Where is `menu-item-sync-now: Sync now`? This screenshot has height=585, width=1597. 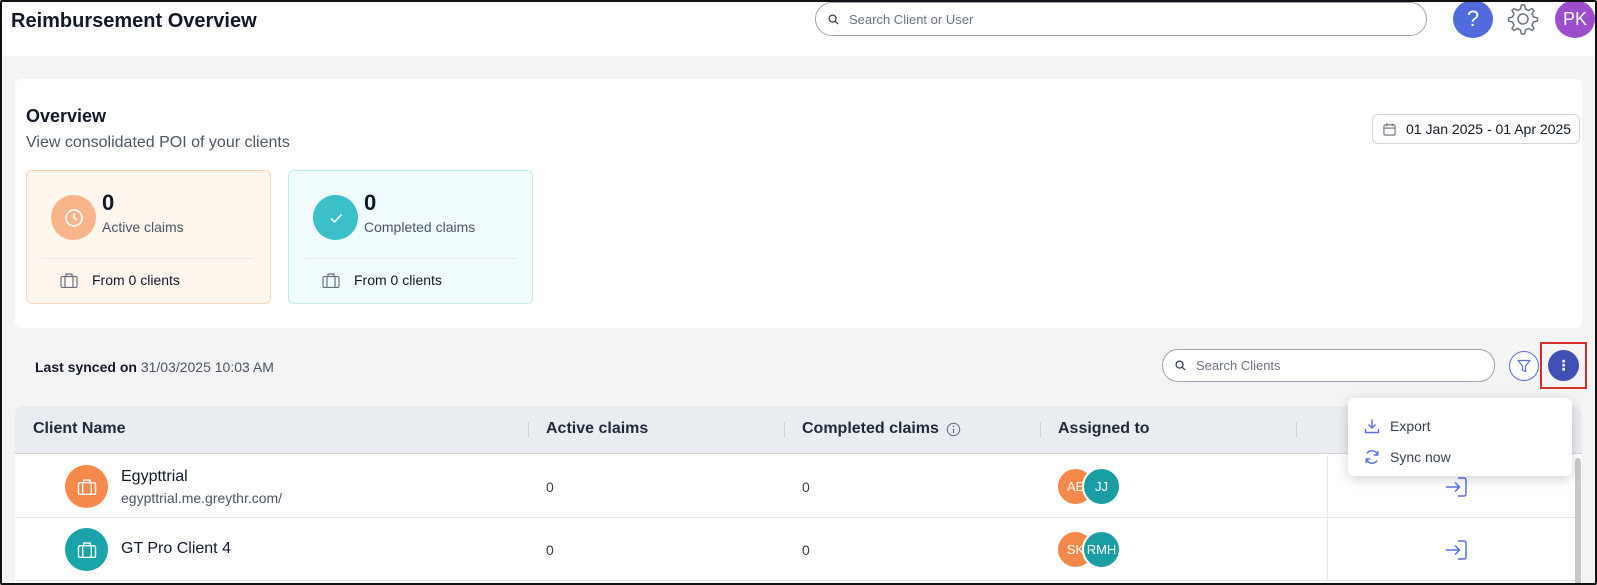 menu-item-sync-now: Sync now is located at coordinates (1407, 457).